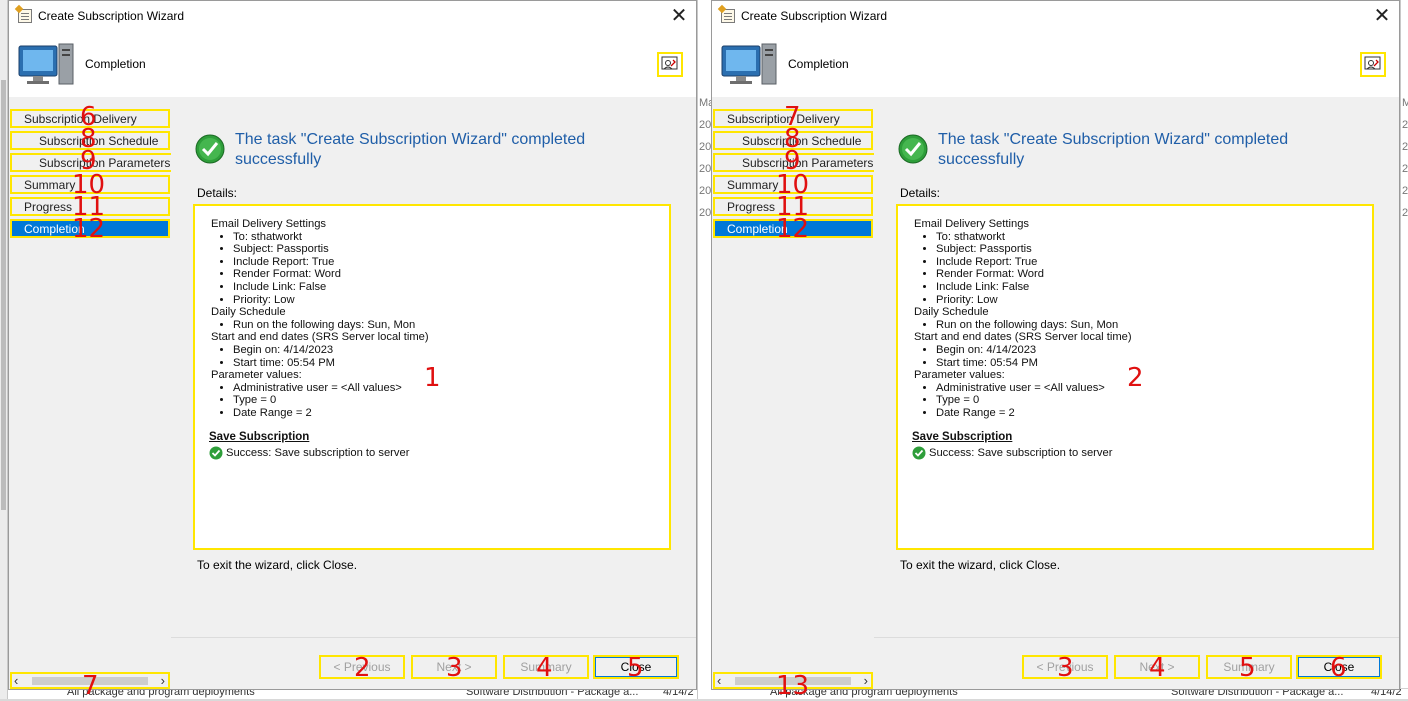  I want to click on computer-icon, so click(749, 64).